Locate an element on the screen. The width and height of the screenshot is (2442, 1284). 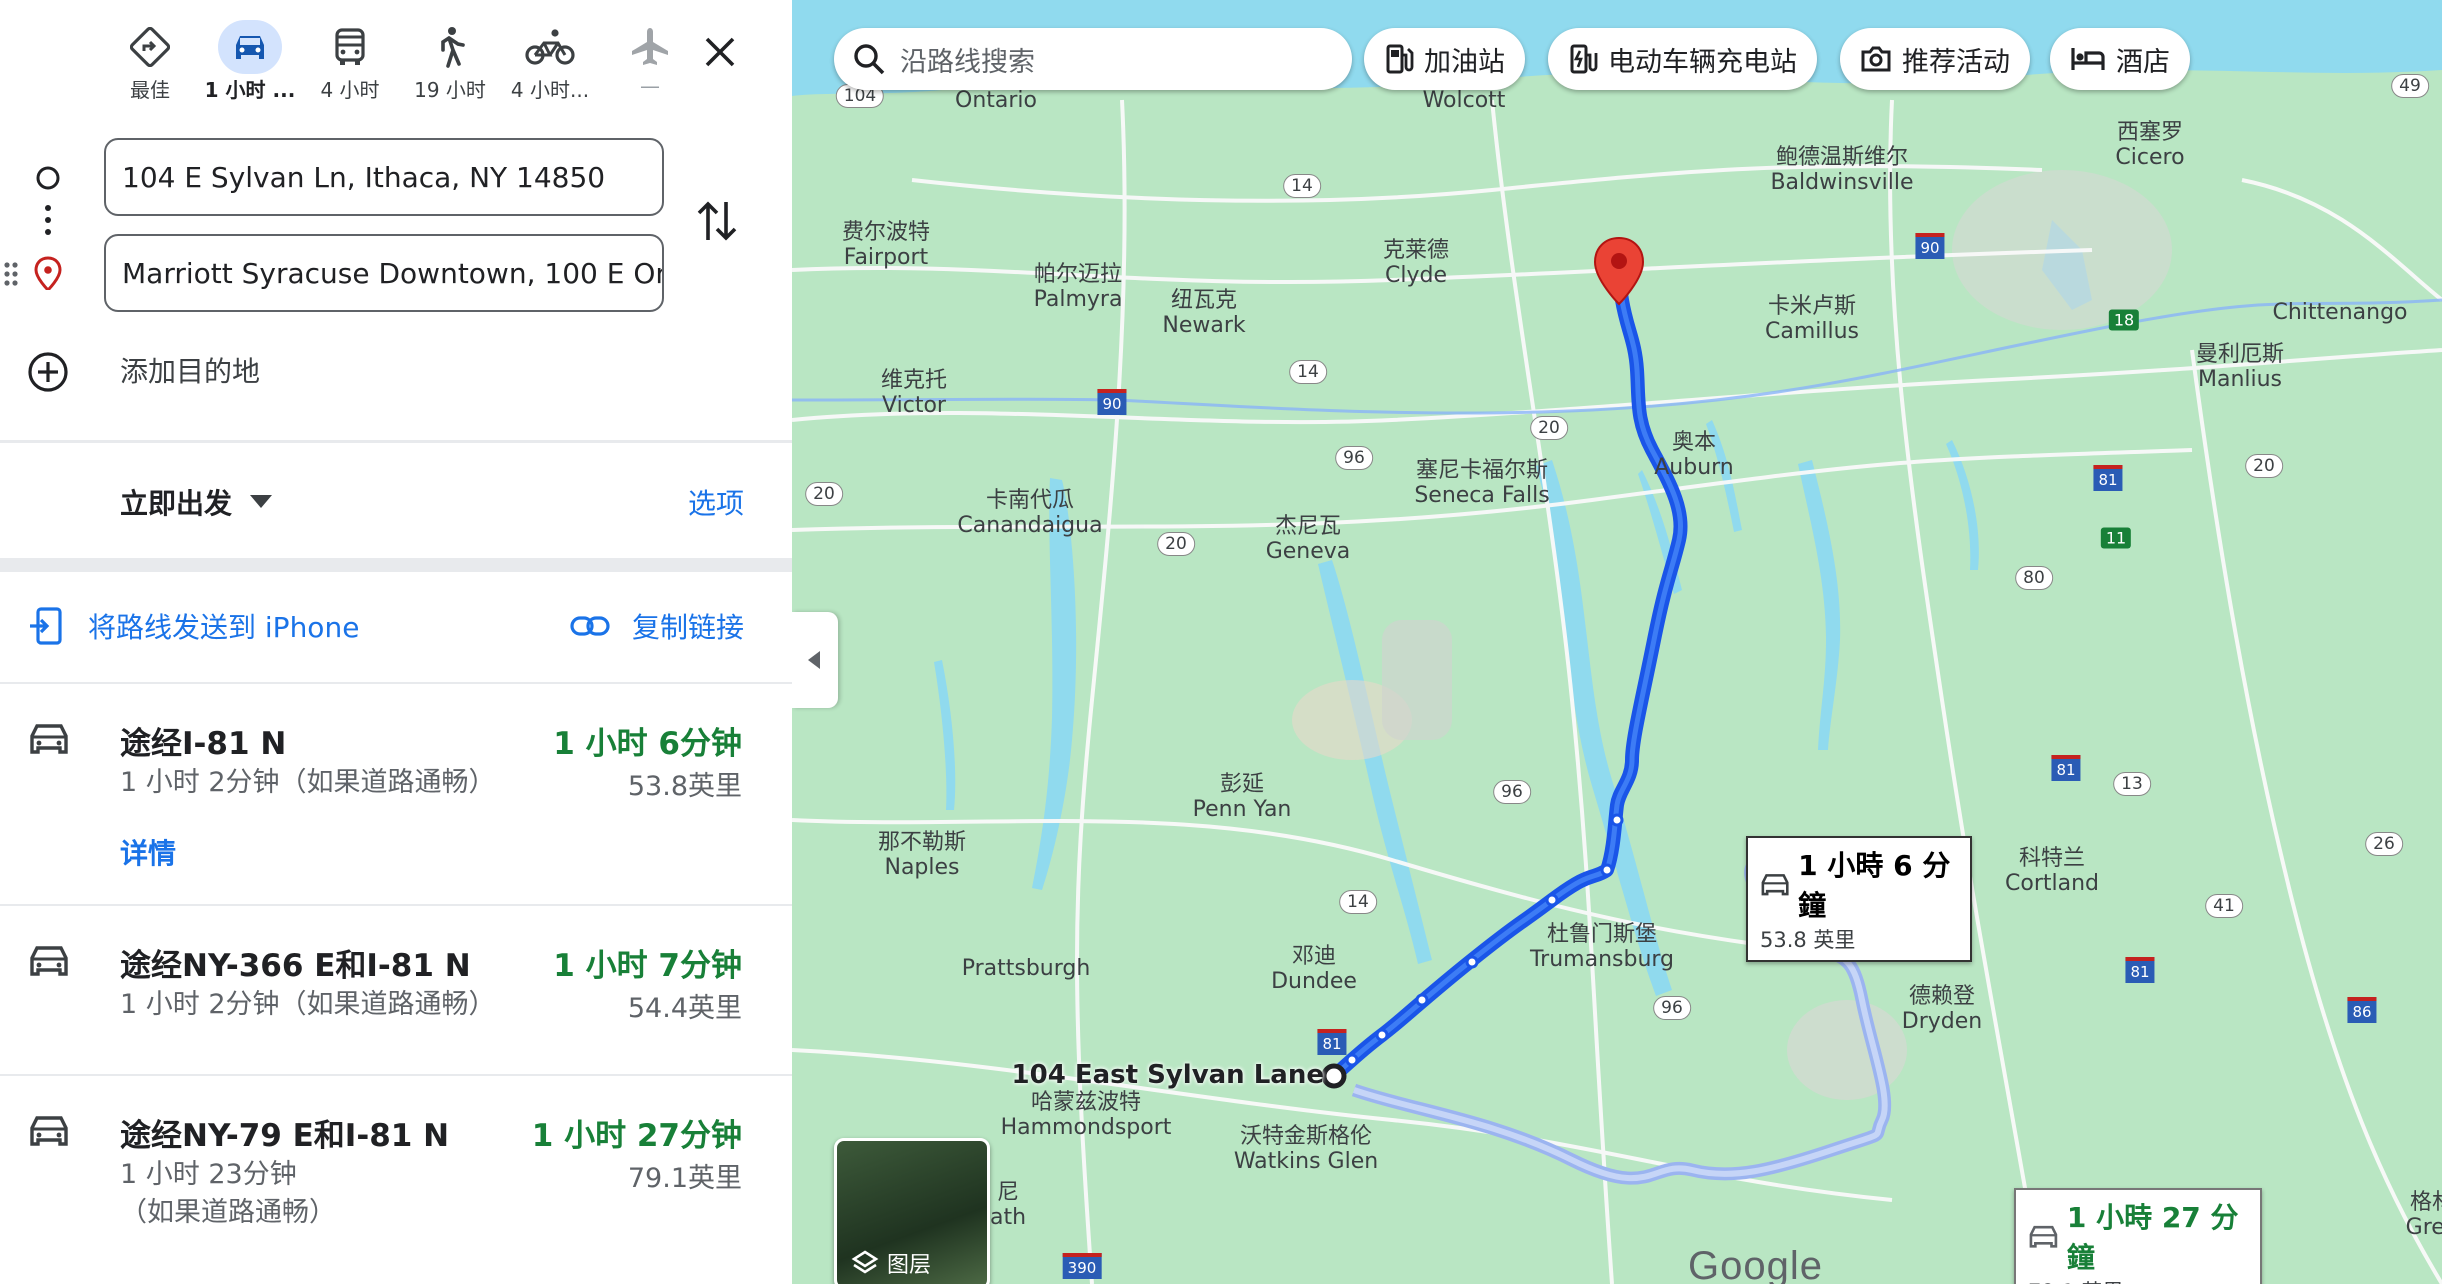
place-label: 沃特金斯格伦 Watkins Glen is located at coordinates (1306, 1149).